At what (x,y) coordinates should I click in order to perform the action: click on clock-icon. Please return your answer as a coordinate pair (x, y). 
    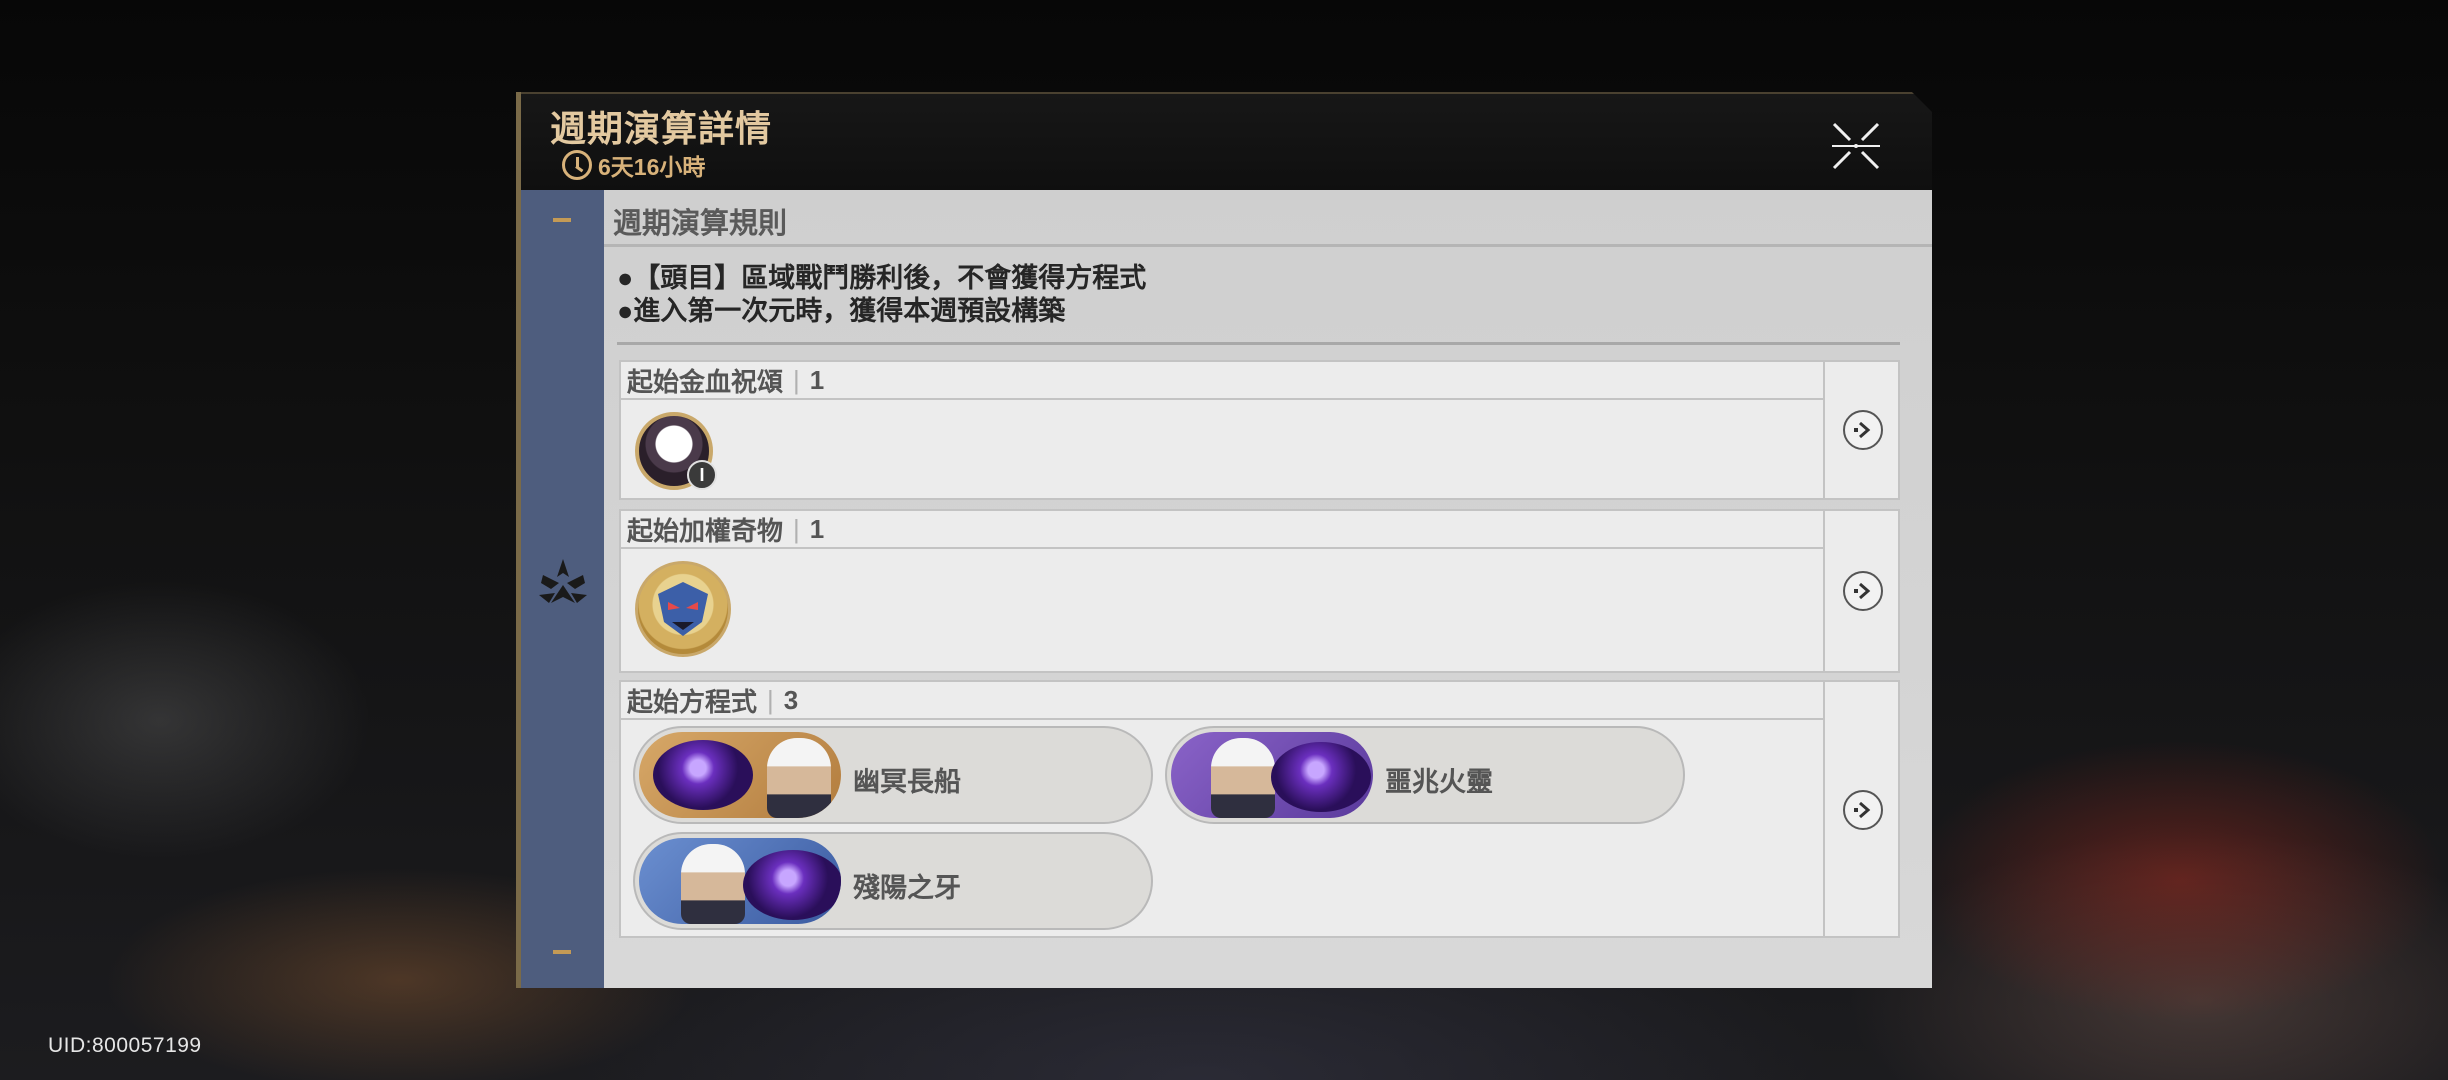
    Looking at the image, I should click on (577, 165).